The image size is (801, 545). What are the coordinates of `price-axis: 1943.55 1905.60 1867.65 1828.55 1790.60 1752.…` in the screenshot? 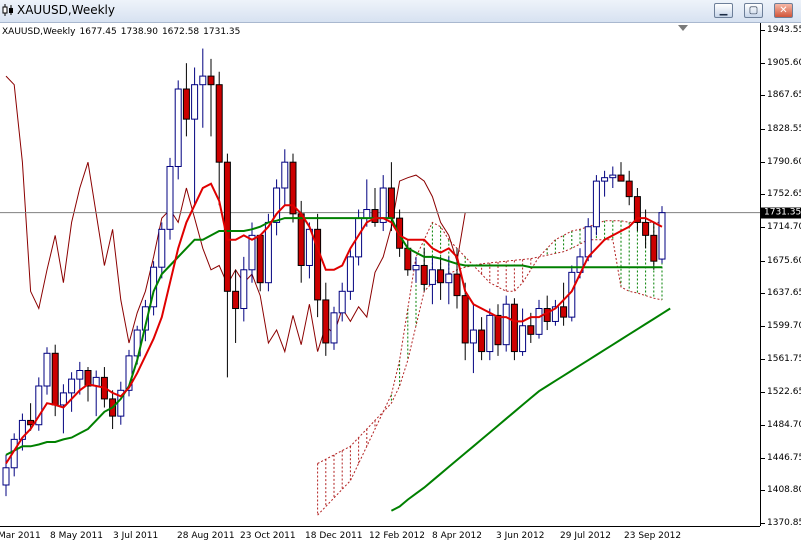 It's located at (780, 275).